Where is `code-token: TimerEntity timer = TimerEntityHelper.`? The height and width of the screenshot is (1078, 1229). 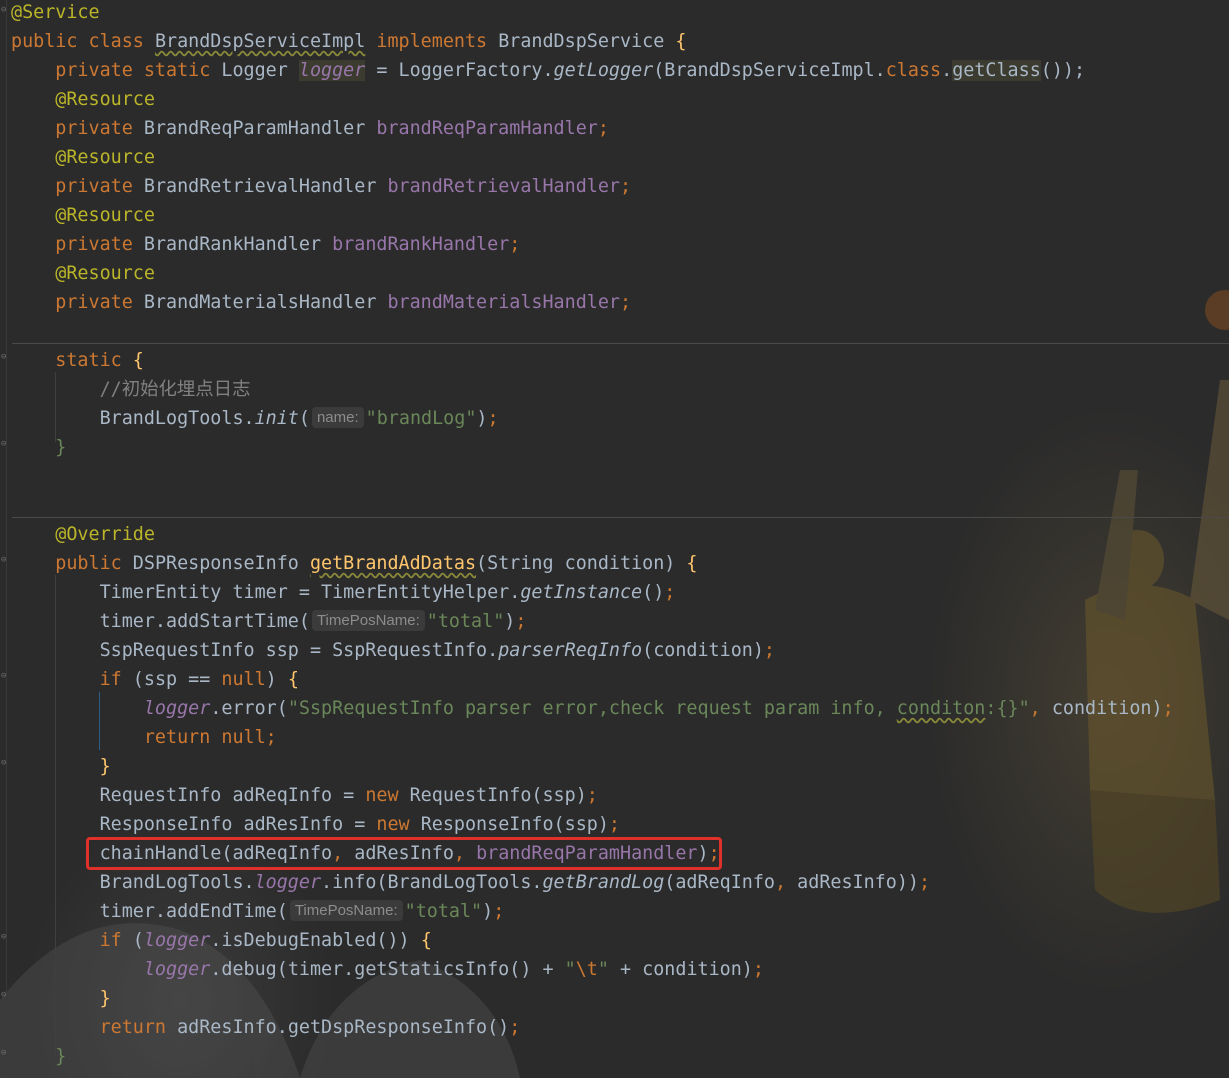 code-token: TimerEntity timer = TimerEntityHelper. is located at coordinates (266, 592).